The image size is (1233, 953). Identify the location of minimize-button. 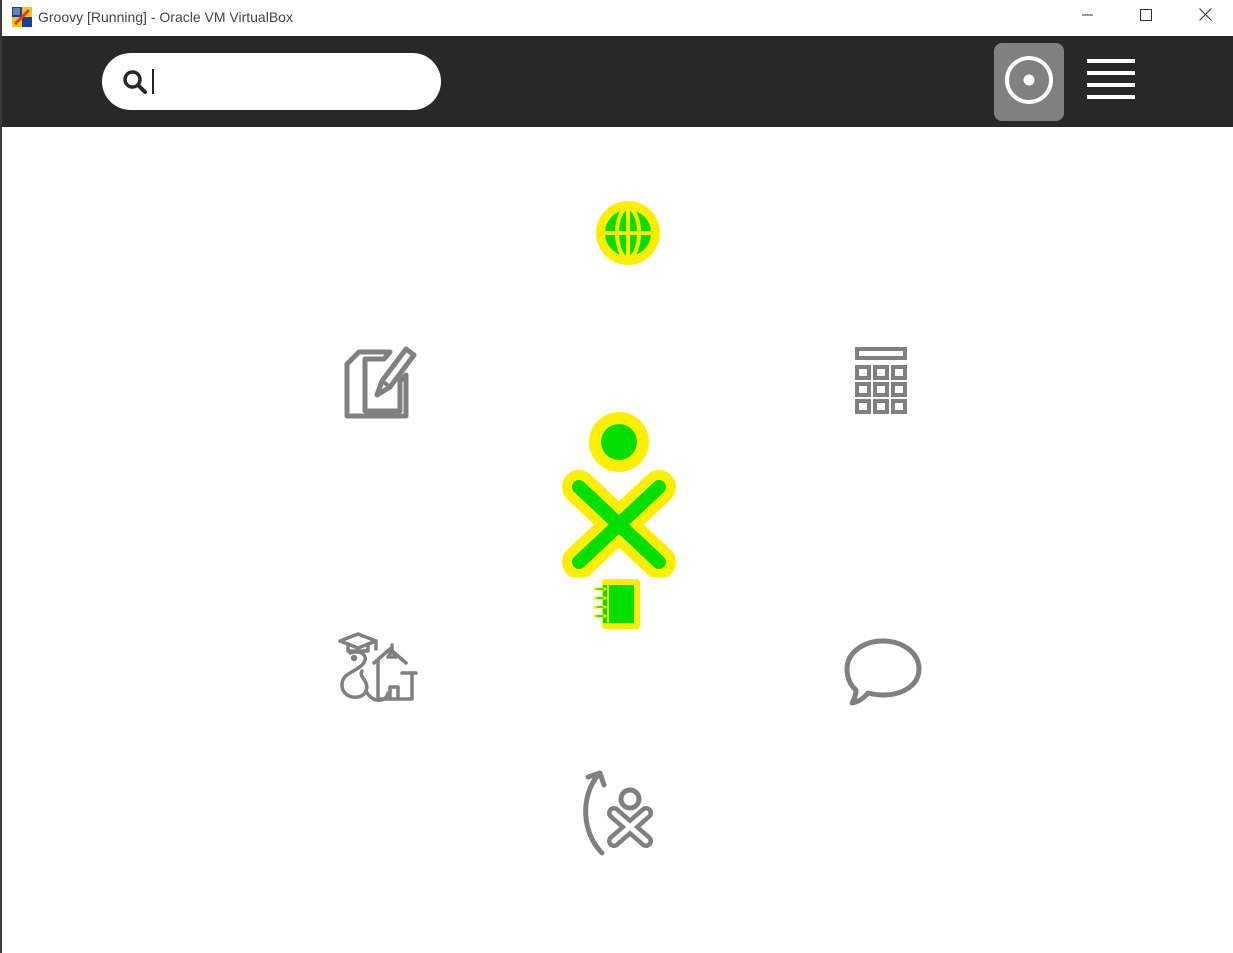
(1088, 17).